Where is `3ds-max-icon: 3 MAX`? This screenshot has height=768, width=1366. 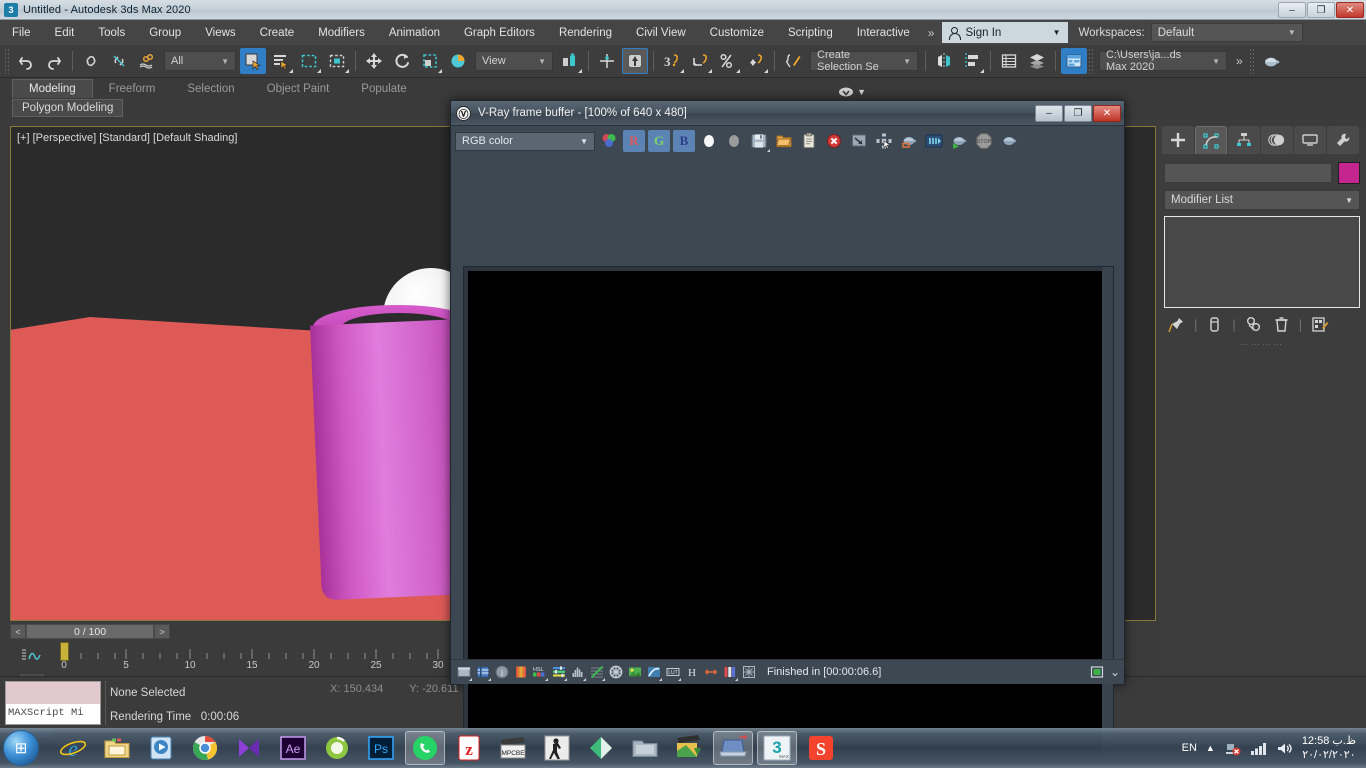
3ds-max-icon: 3 MAX is located at coordinates (777, 748).